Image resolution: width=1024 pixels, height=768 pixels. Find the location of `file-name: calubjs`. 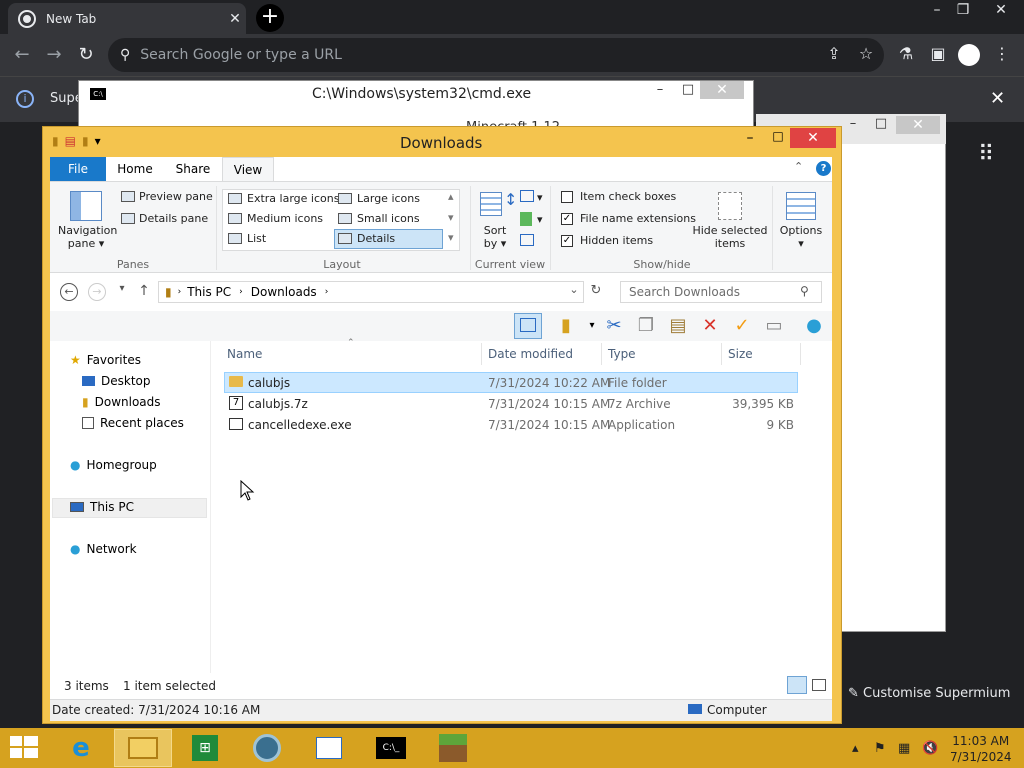

file-name: calubjs is located at coordinates (269, 383).